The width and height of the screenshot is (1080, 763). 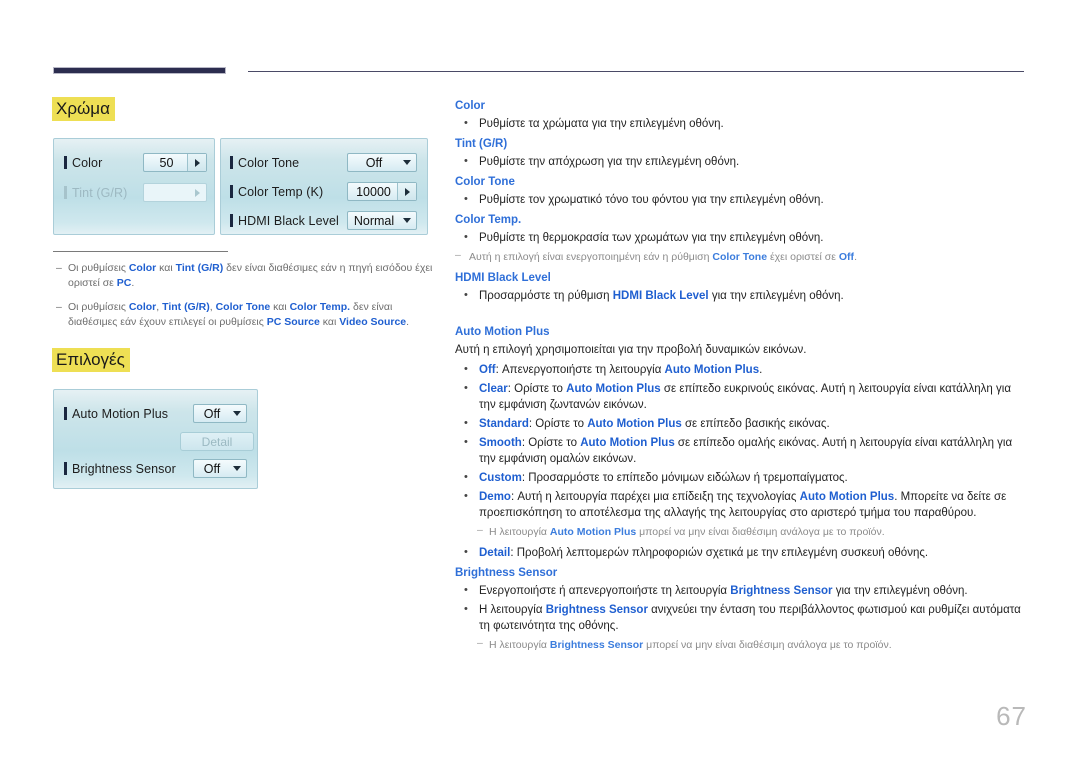 I want to click on osd-field-hdmi-black-level: Normal, so click(x=382, y=220).